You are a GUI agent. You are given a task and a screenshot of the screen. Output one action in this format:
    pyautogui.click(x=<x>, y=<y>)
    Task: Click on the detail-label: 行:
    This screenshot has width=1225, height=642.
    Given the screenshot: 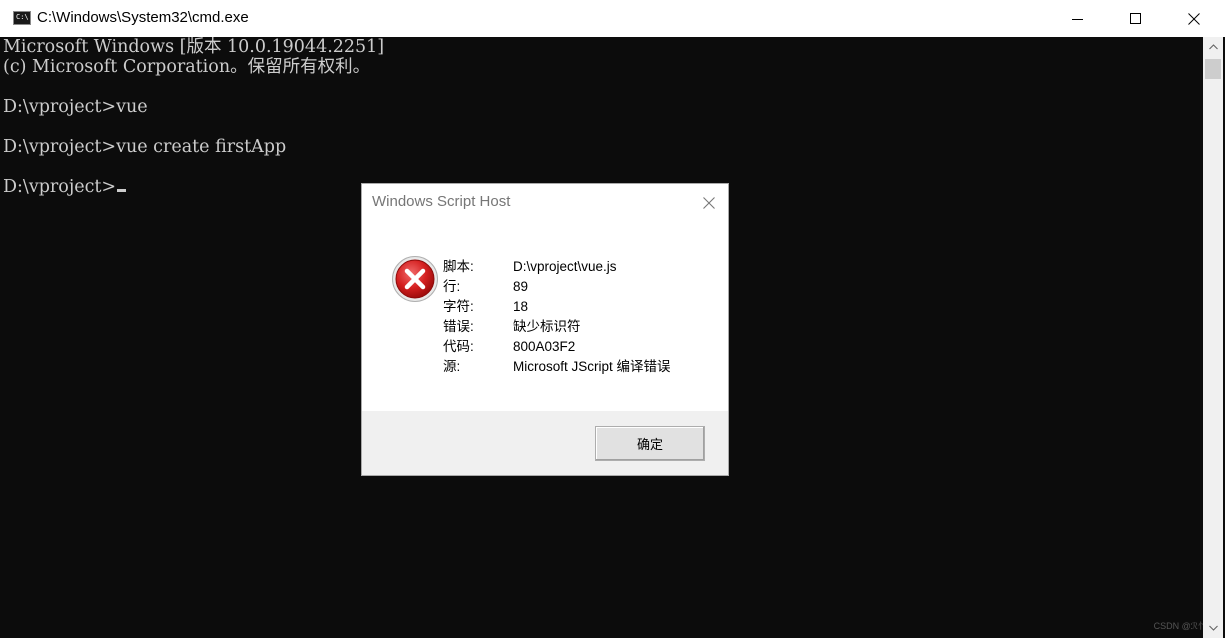 What is the action you would take?
    pyautogui.click(x=452, y=286)
    